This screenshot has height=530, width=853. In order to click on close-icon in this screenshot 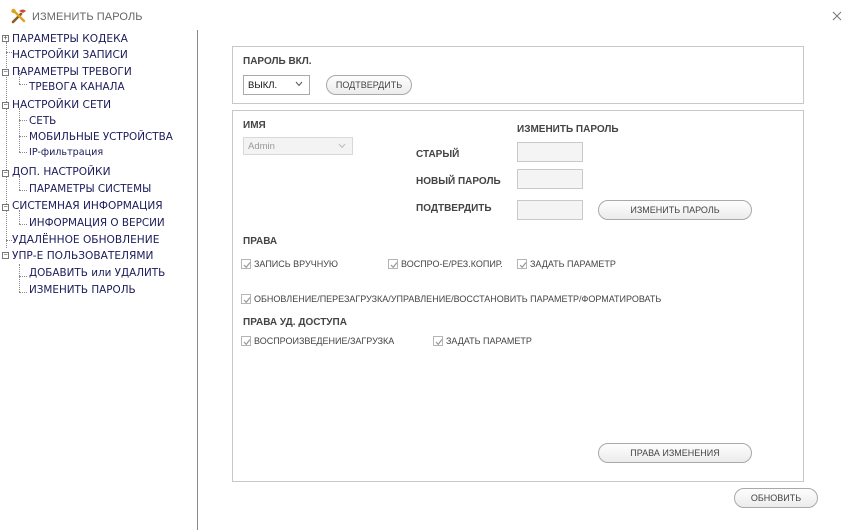, I will do `click(837, 16)`.